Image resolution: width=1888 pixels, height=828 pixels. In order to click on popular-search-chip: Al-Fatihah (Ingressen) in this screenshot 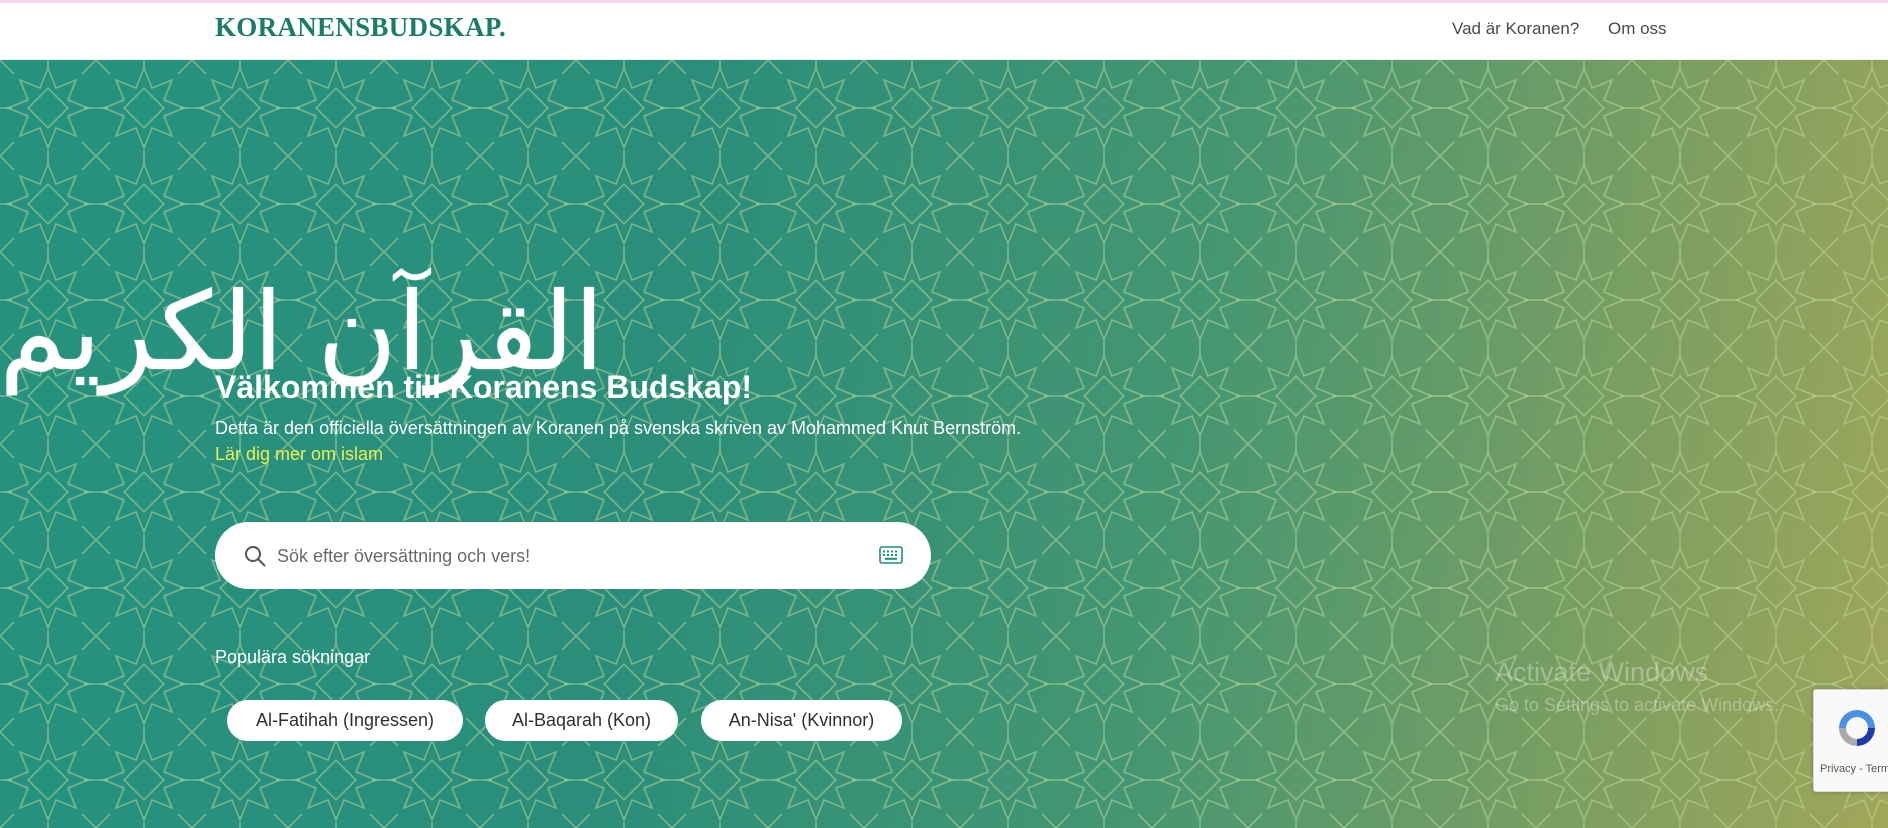, I will do `click(345, 720)`.